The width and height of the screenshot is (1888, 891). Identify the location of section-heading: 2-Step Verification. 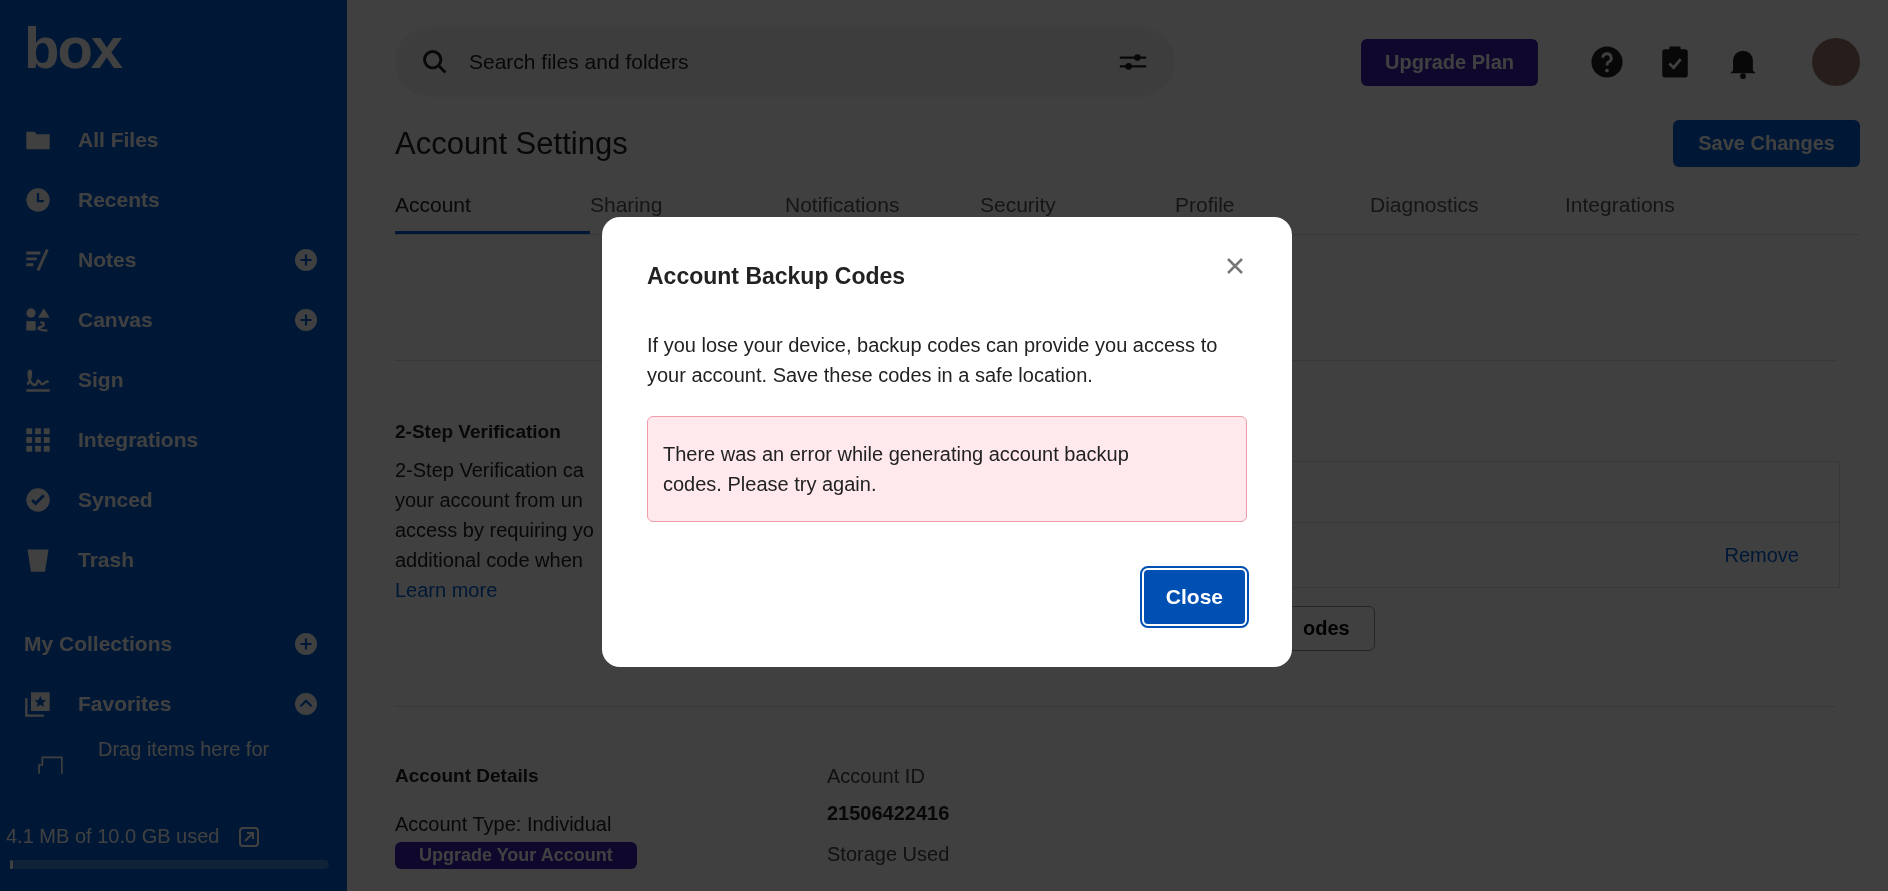
(478, 432).